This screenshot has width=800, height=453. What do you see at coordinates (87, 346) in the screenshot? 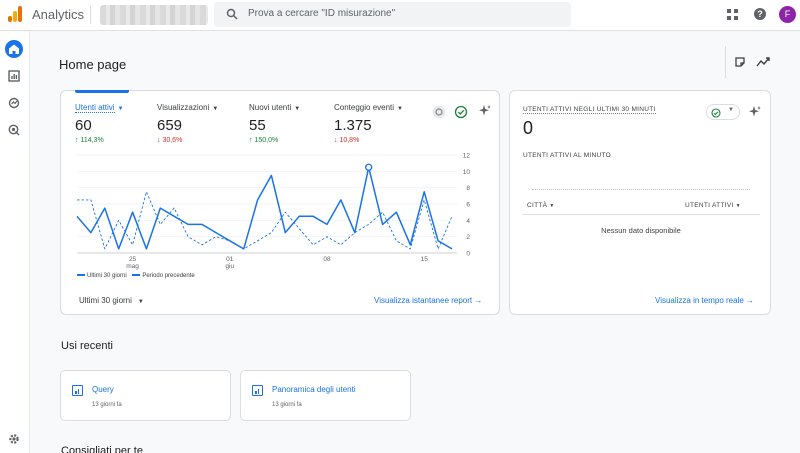
I see `recent-section-title: Usi recenti` at bounding box center [87, 346].